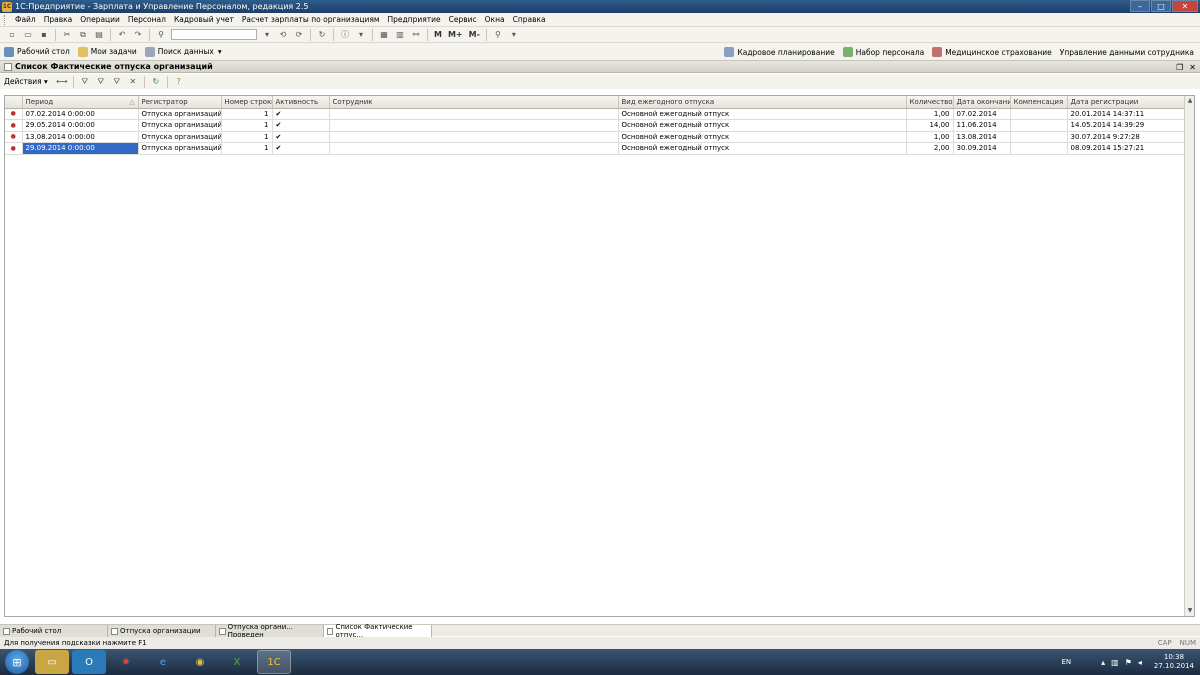 The height and width of the screenshot is (675, 1200). What do you see at coordinates (220, 51) in the screenshot?
I see `chevron-down-icon: ▾` at bounding box center [220, 51].